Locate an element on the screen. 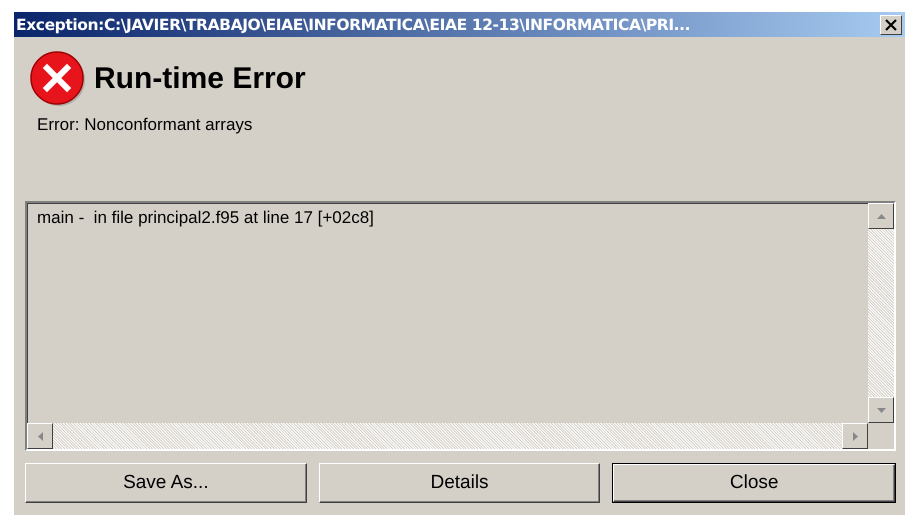  up-arrow-icon is located at coordinates (881, 216).